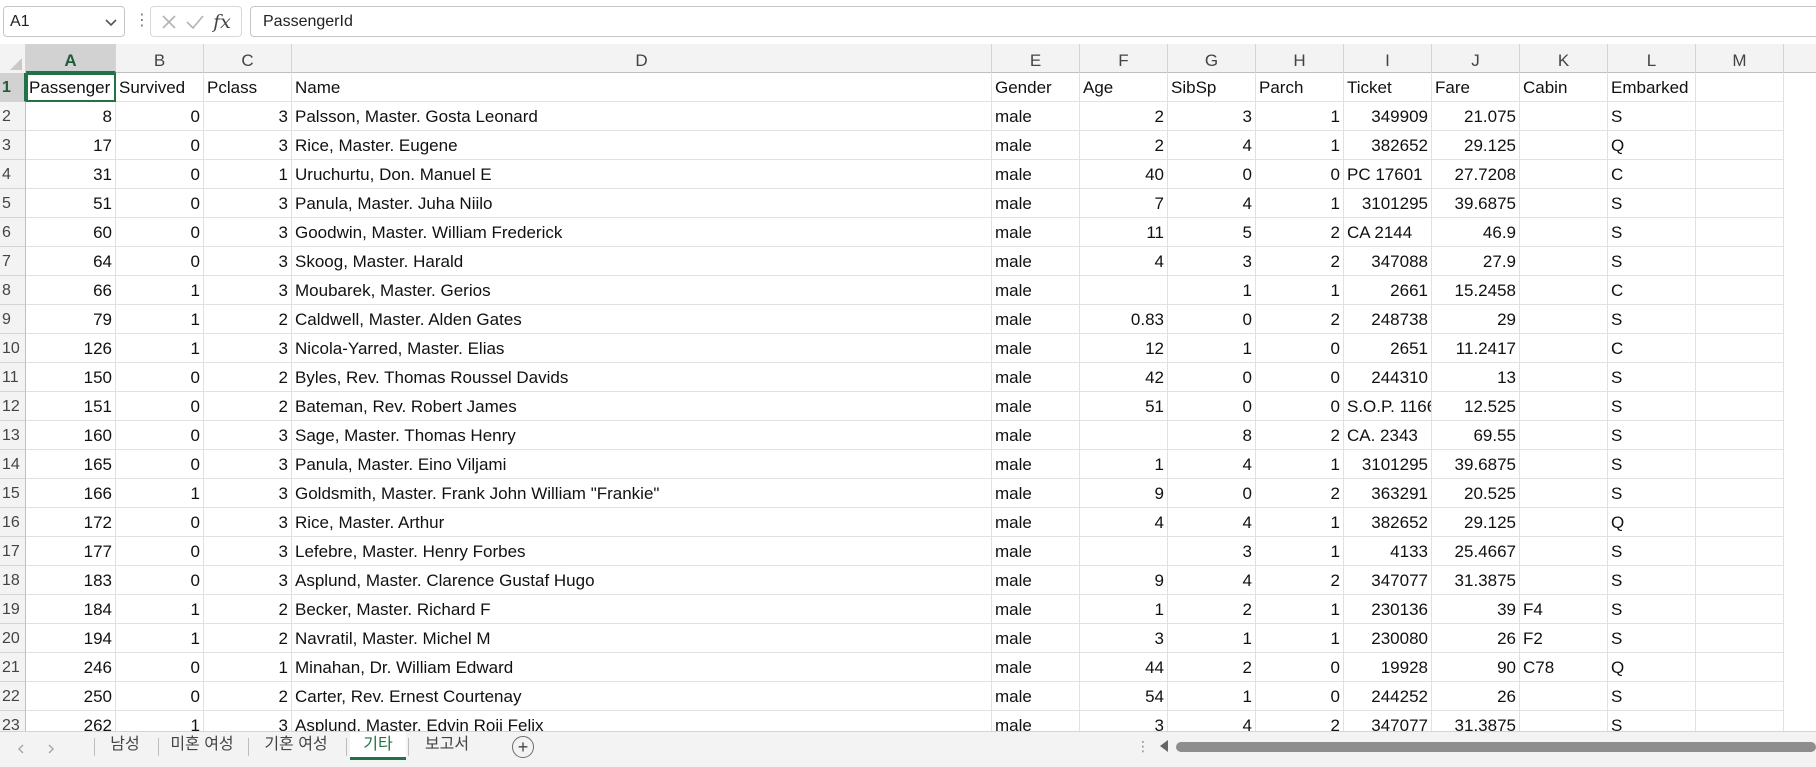  Describe the element at coordinates (1740, 493) in the screenshot. I see `cell-m15` at that location.